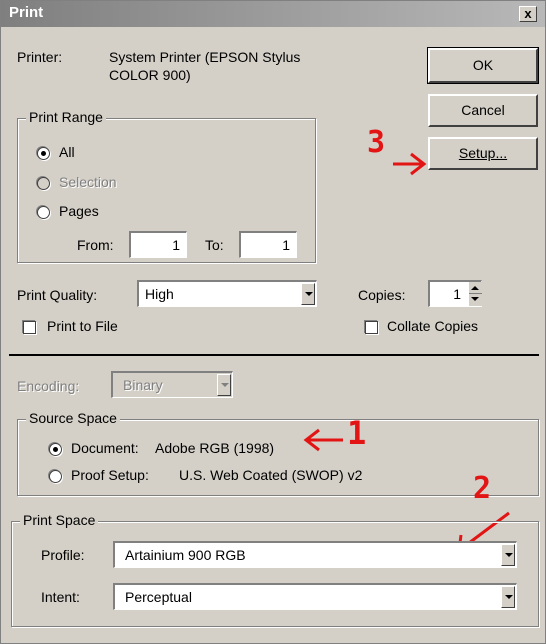  What do you see at coordinates (43, 153) in the screenshot?
I see `radio-all` at bounding box center [43, 153].